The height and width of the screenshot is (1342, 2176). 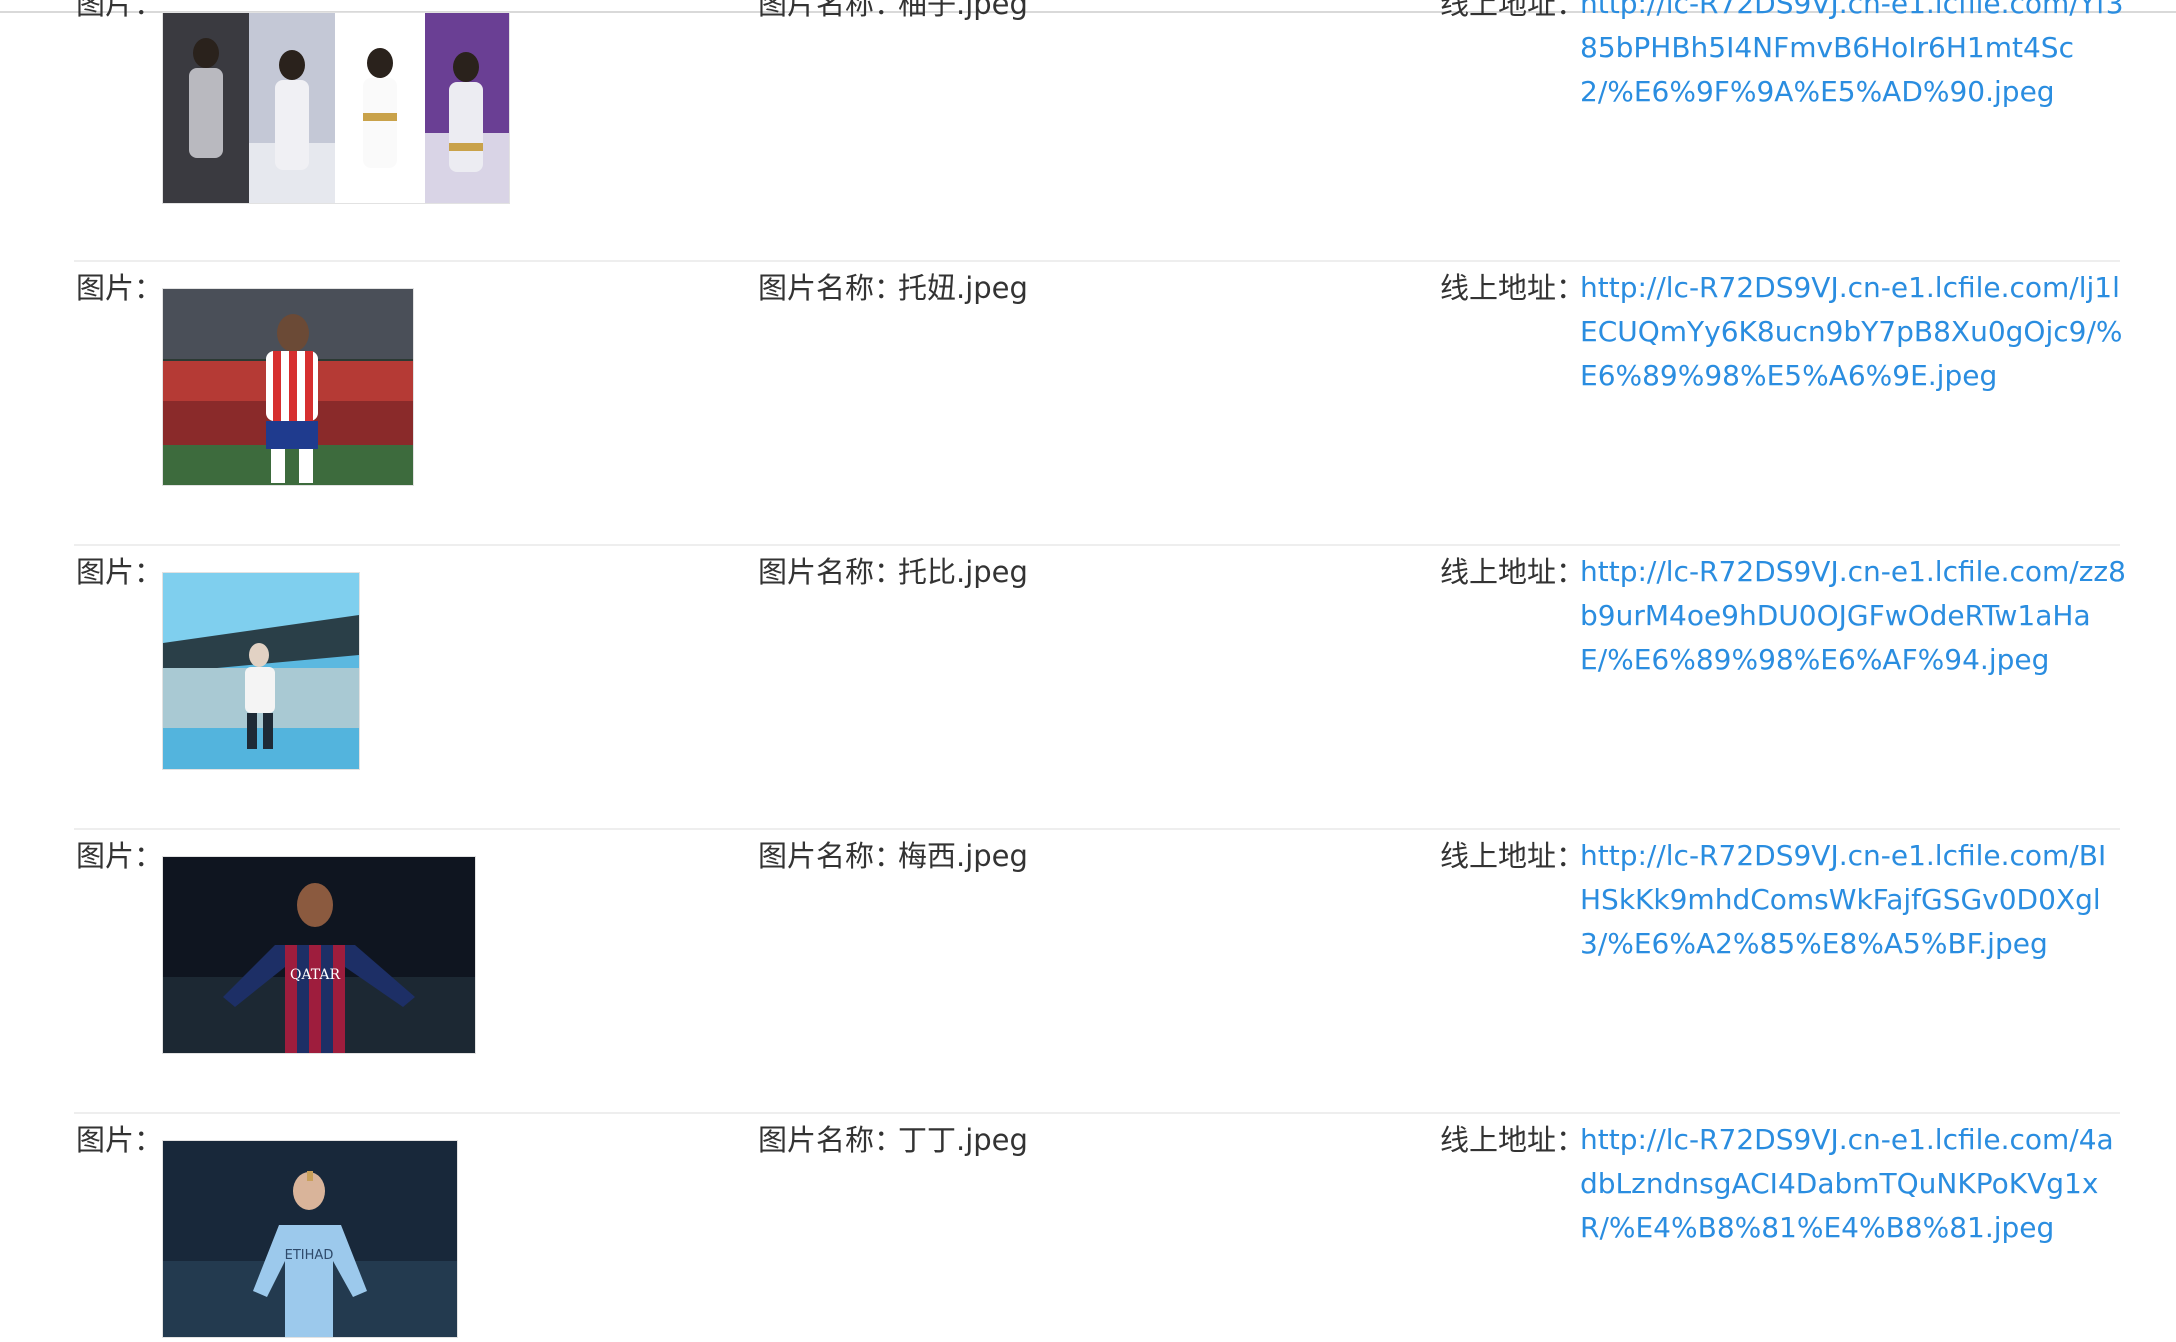 I want to click on image-thumbnail: QATAR, so click(x=319, y=955).